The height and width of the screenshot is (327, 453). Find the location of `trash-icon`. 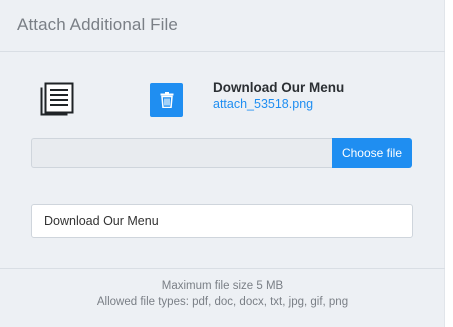

trash-icon is located at coordinates (166, 100).